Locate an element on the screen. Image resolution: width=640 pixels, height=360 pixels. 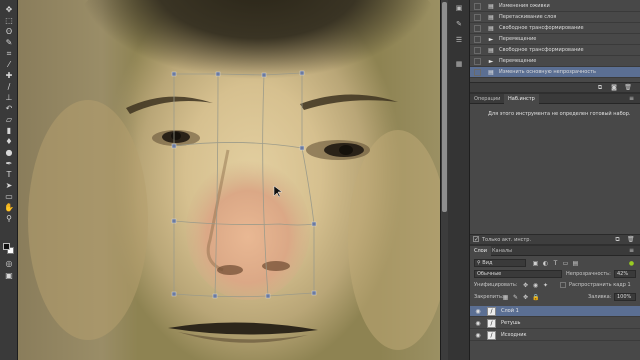
clone-stamp-icon: ⊥ is located at coordinates (9, 97).